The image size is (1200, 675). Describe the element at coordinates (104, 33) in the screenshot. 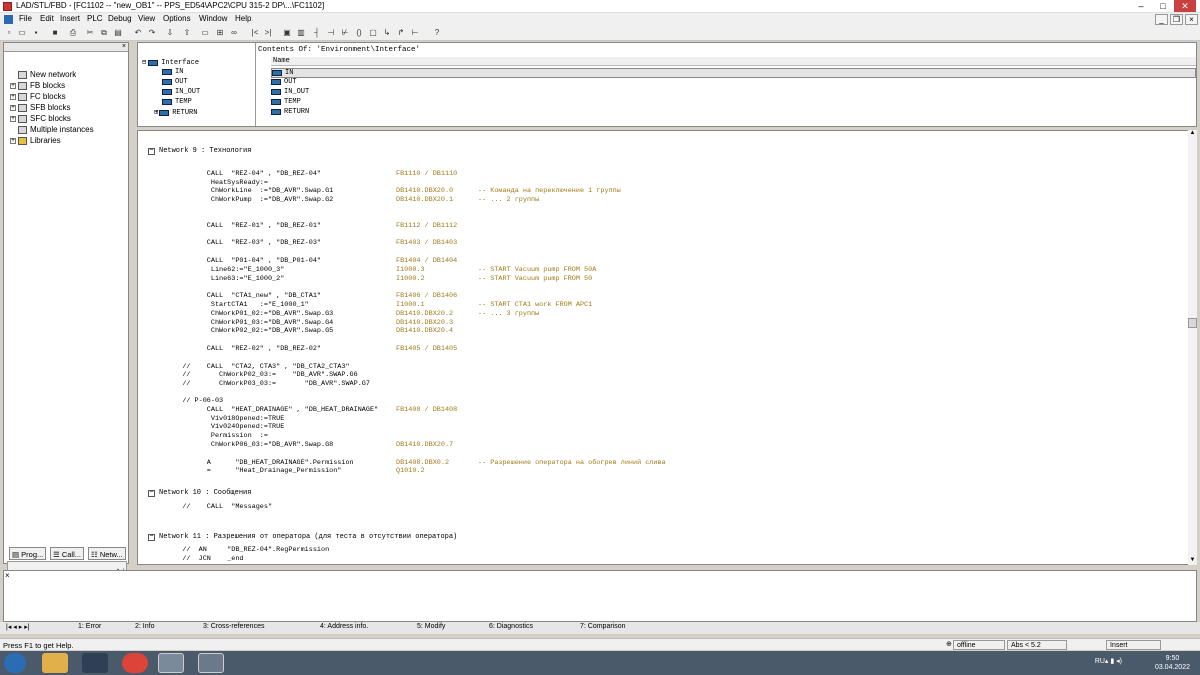

I see `copy-icon: ⧉` at that location.